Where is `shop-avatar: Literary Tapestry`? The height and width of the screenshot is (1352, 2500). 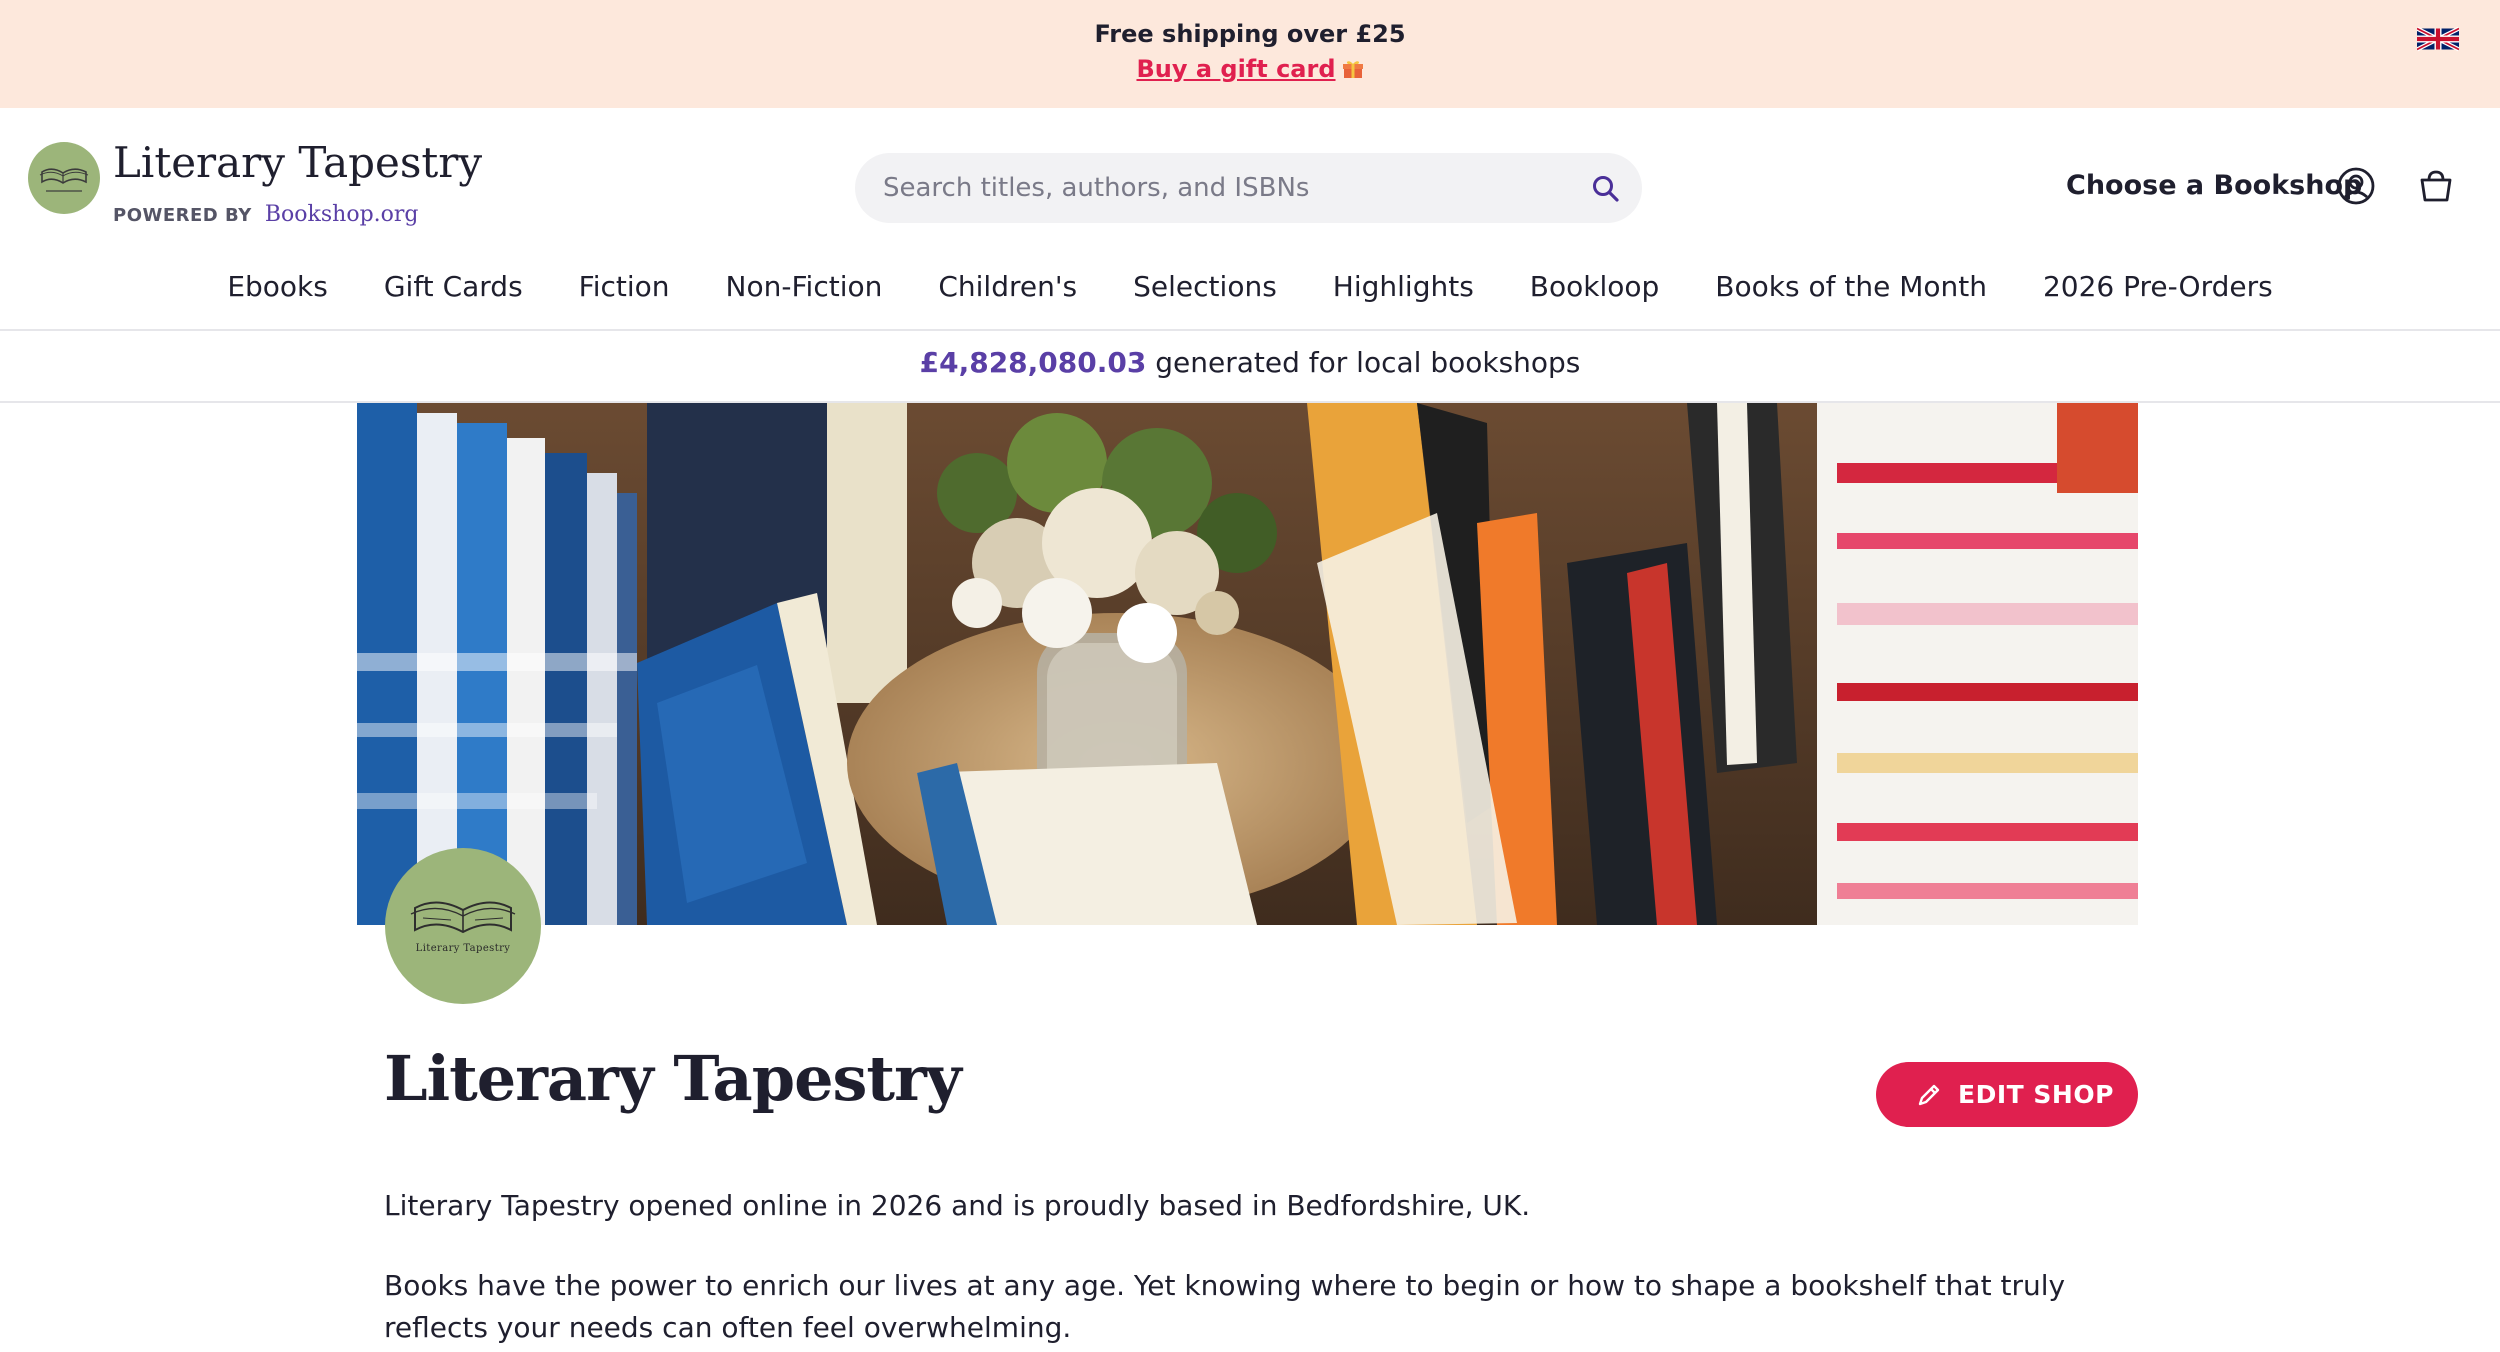
shop-avatar: Literary Tapestry is located at coordinates (463, 926).